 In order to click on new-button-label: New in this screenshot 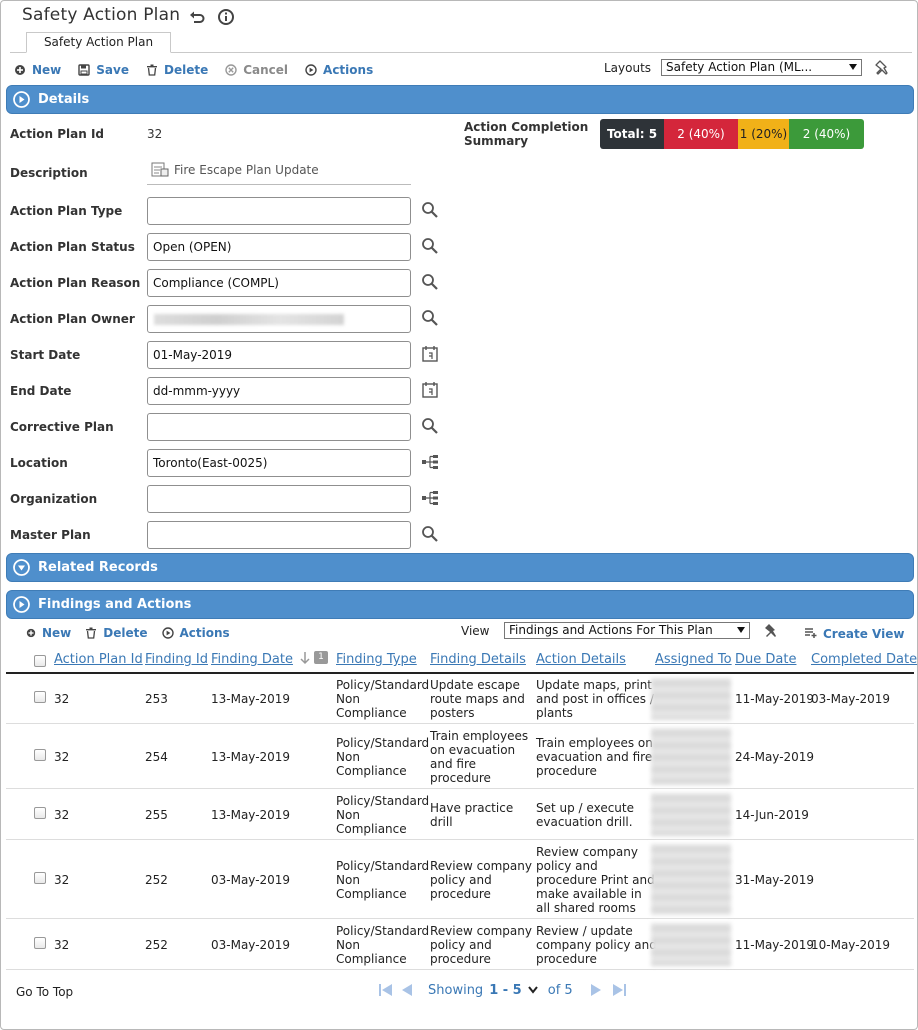, I will do `click(47, 70)`.